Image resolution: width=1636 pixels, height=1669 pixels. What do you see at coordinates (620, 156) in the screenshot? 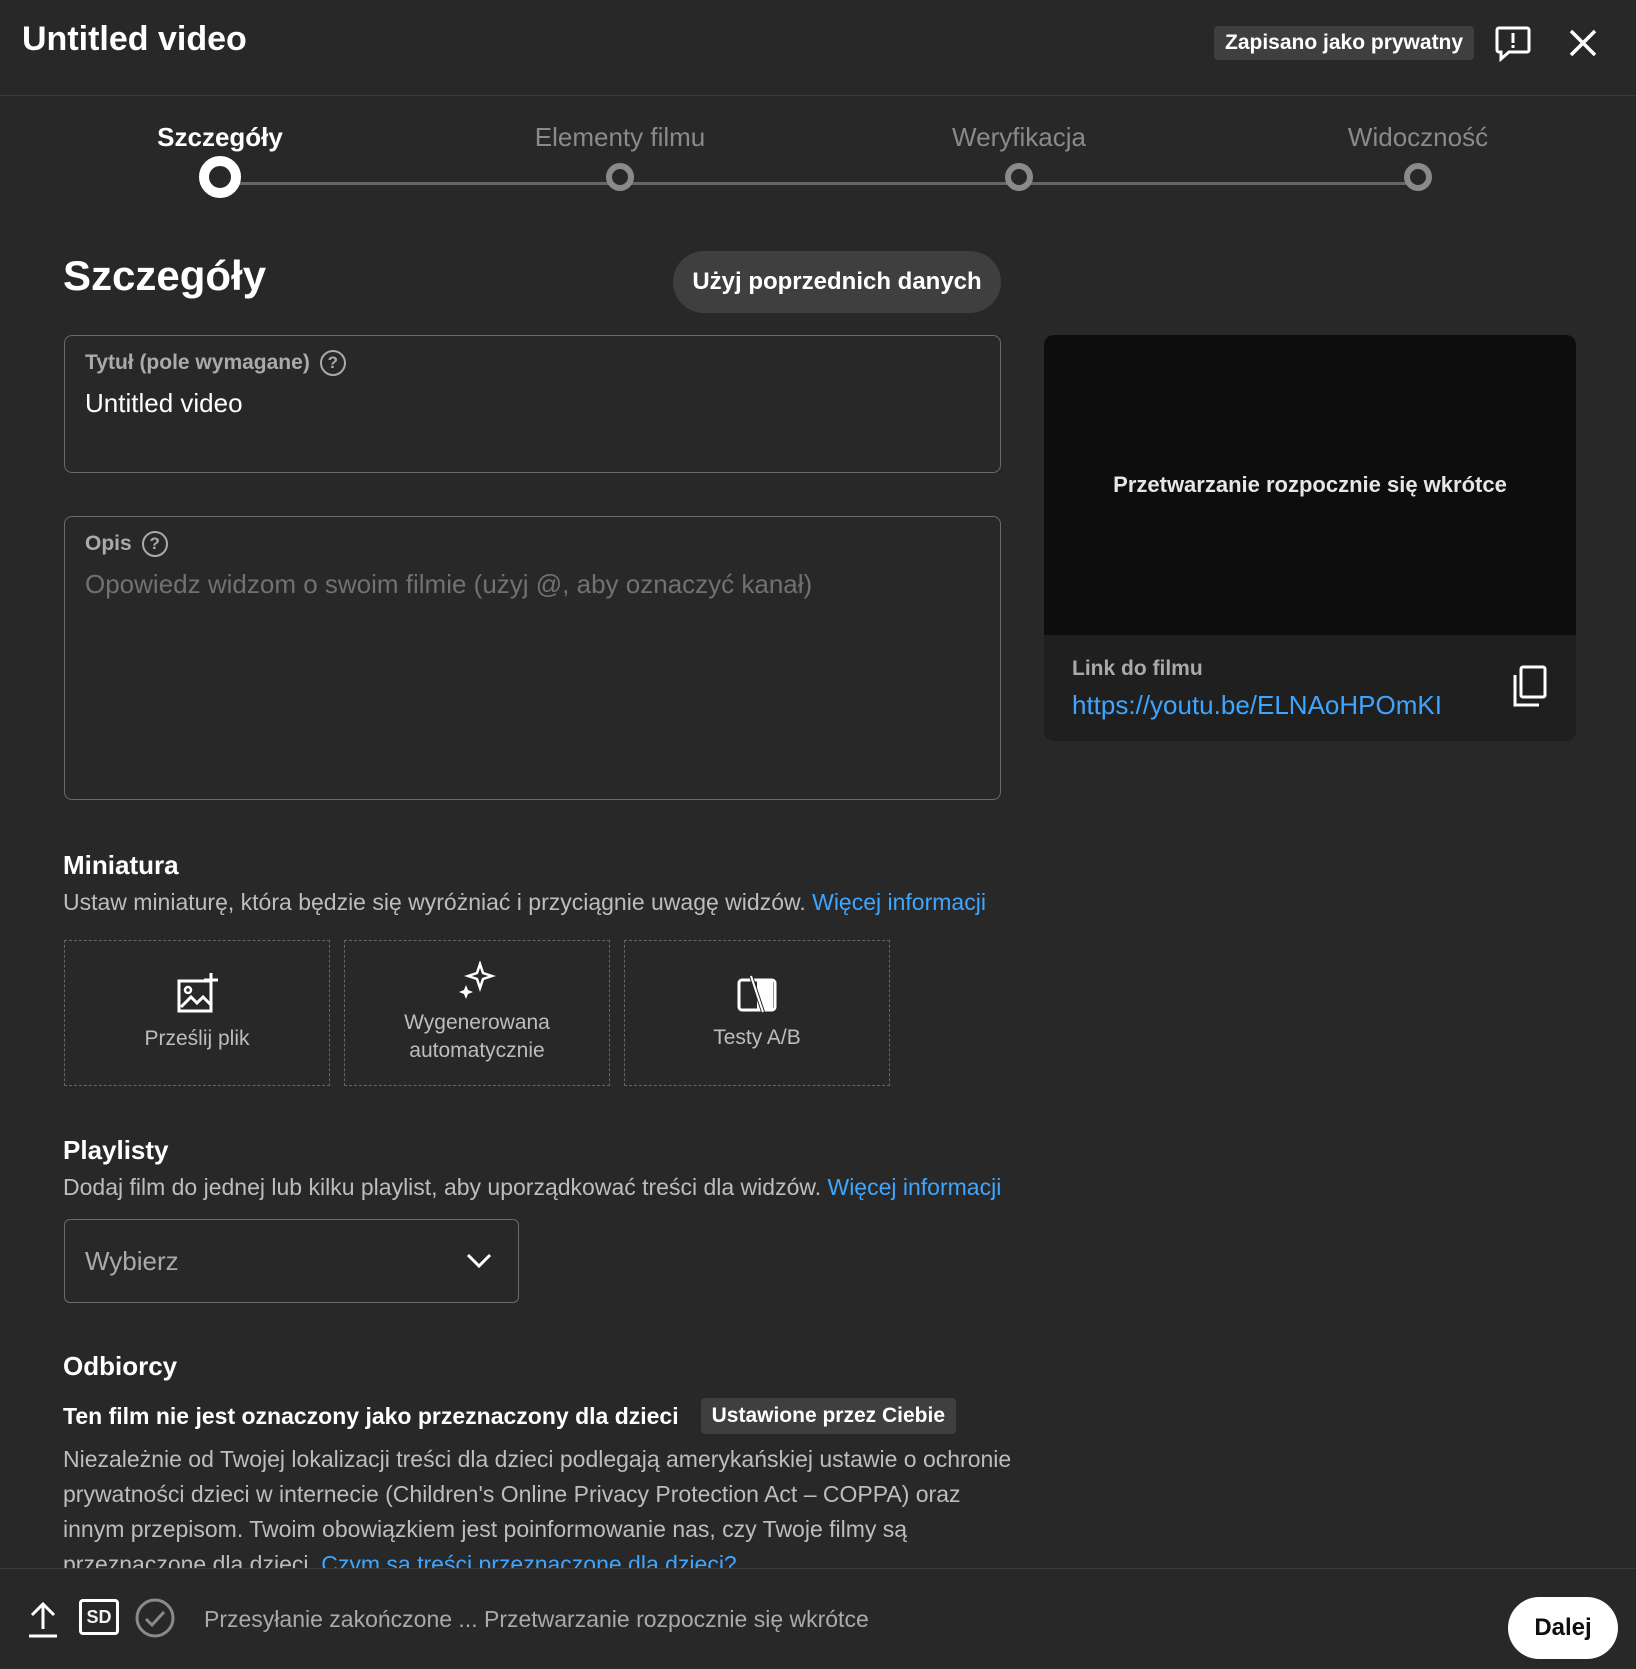
I see `step-elementy-filmu: Elementy filmu` at bounding box center [620, 156].